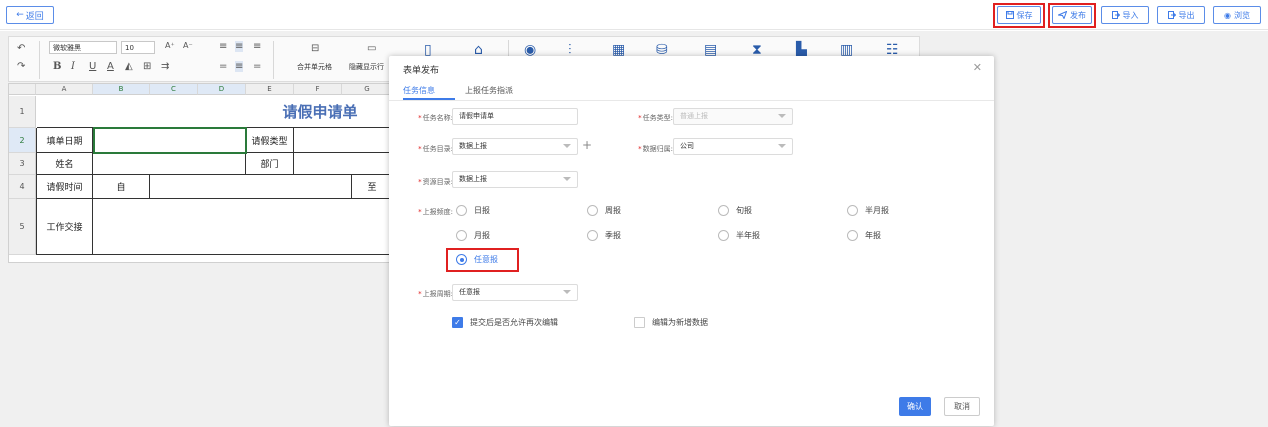 The width and height of the screenshot is (1268, 427). I want to click on import-icon, so click(1115, 15).